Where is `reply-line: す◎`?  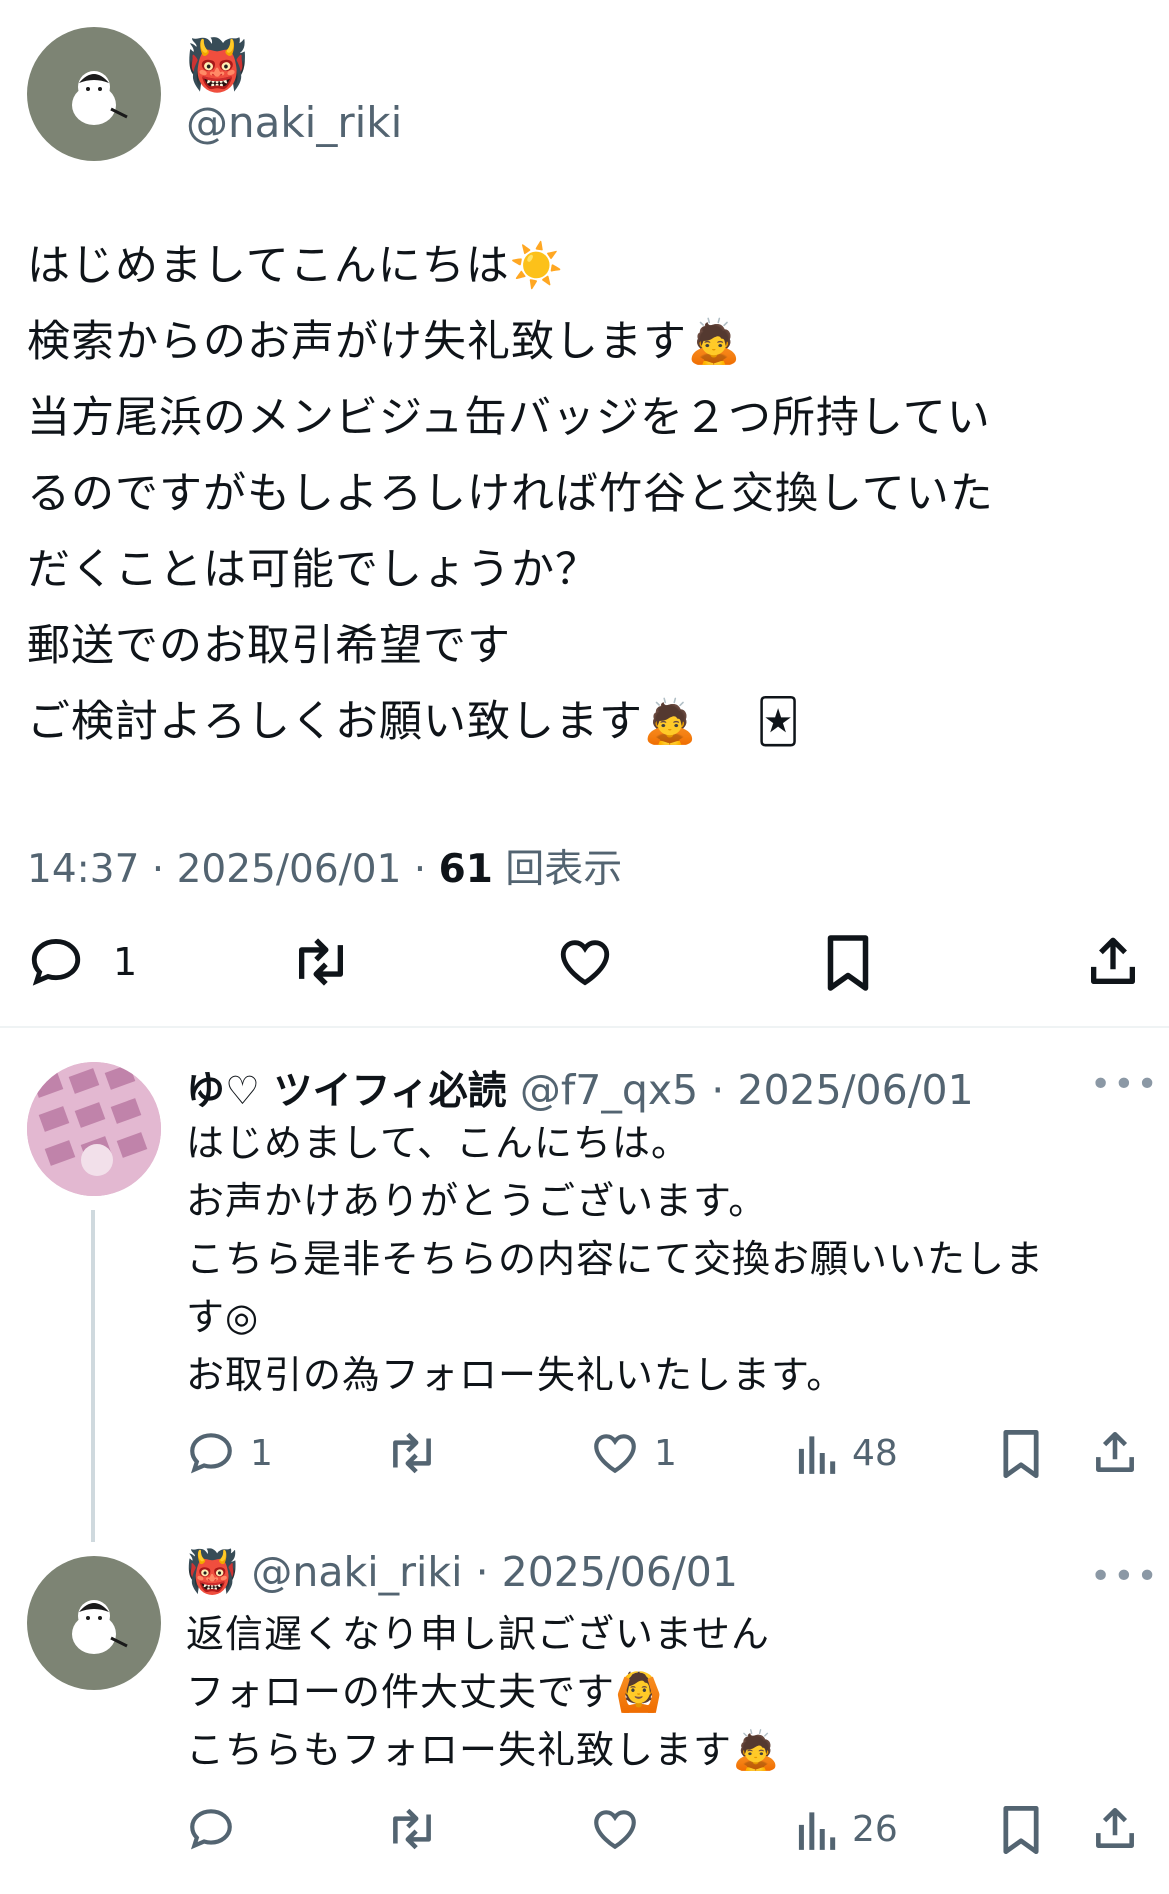 reply-line: す◎ is located at coordinates (223, 1317).